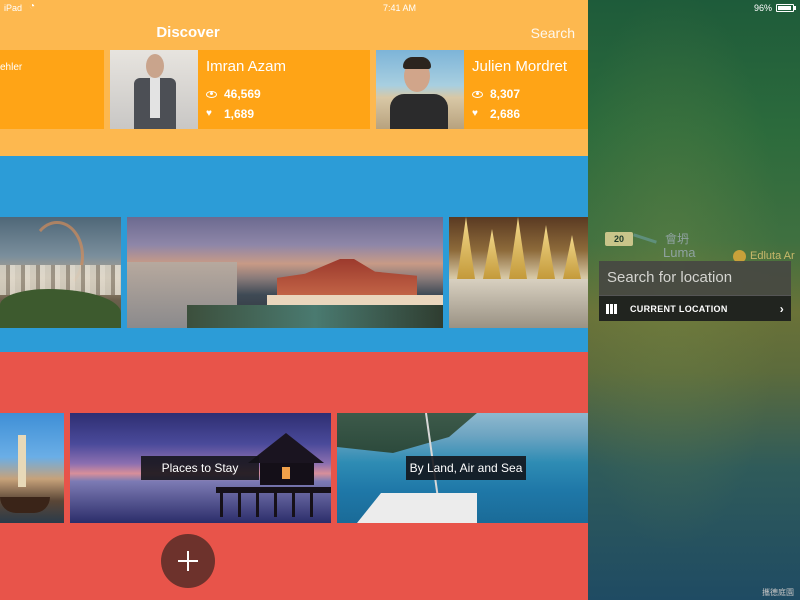 Image resolution: width=800 pixels, height=600 pixels. Describe the element at coordinates (505, 114) in the screenshot. I see `likes-count: 2,686` at that location.